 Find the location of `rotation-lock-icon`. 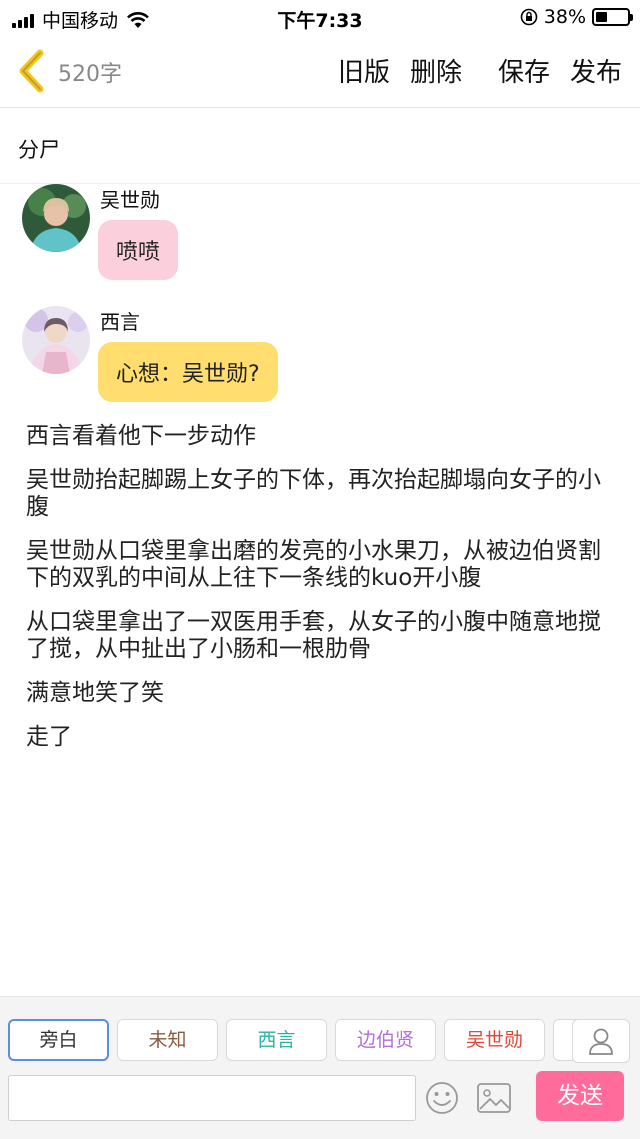

rotation-lock-icon is located at coordinates (529, 17).